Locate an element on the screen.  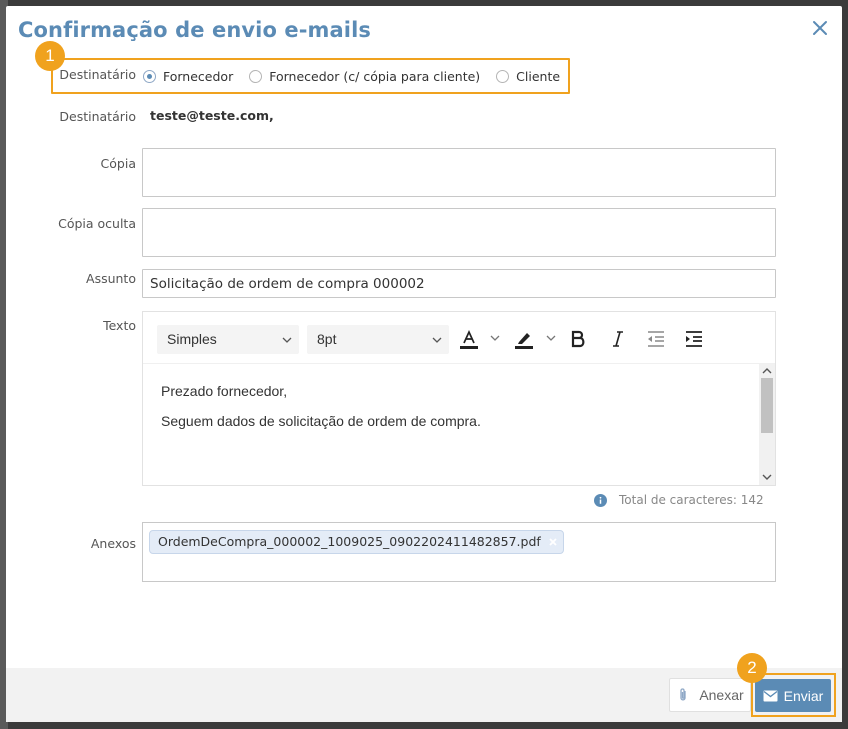
close-icon is located at coordinates (820, 28).